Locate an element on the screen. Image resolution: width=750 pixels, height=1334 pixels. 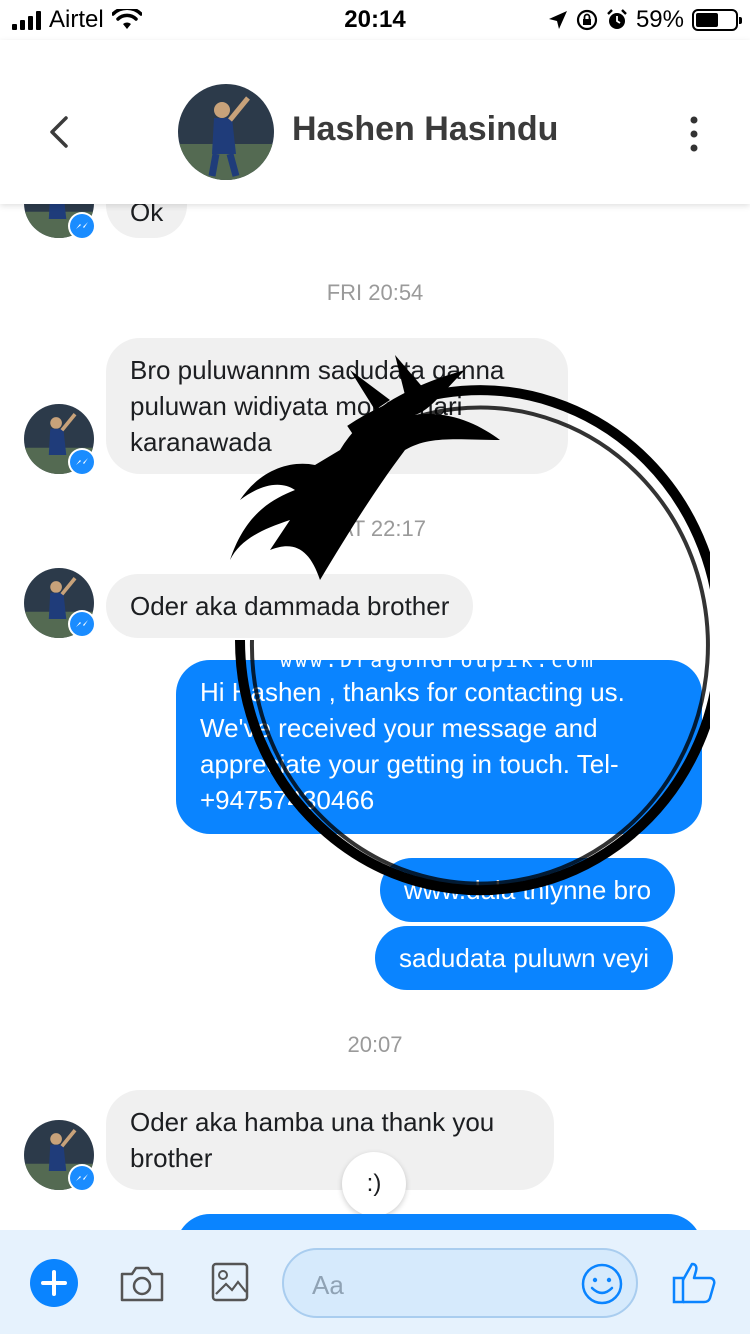
message-reaction: :) is located at coordinates (374, 1184).